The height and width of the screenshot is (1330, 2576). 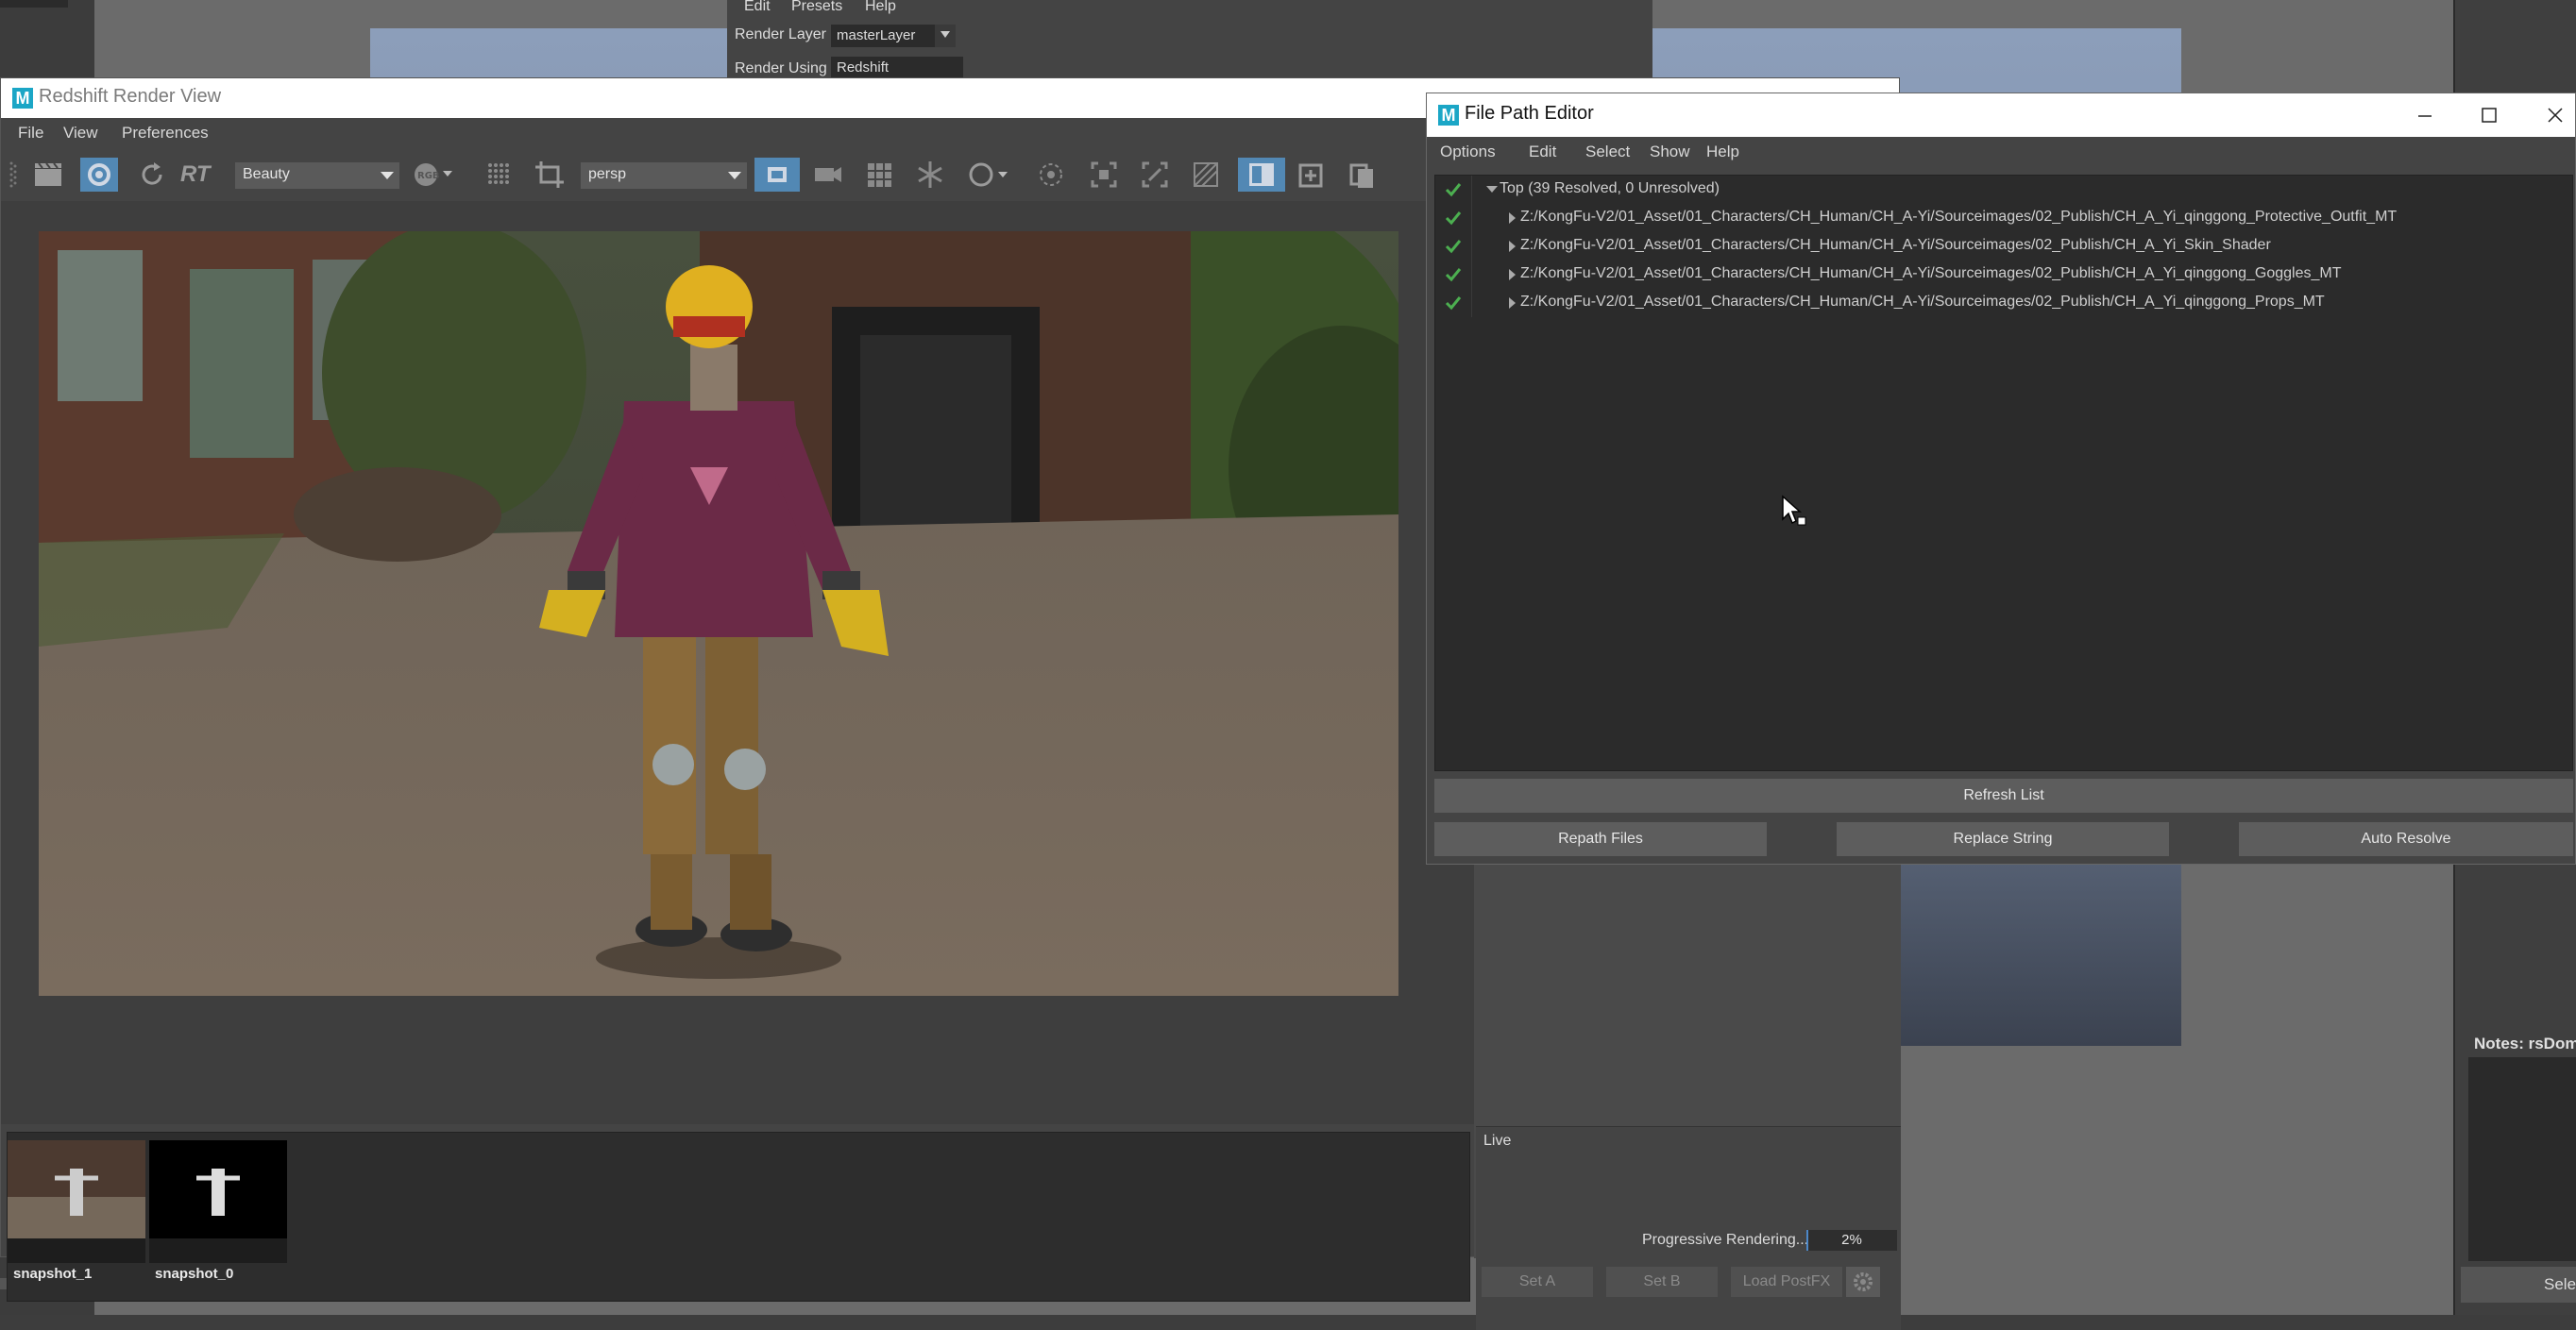 What do you see at coordinates (76, 1211) in the screenshot?
I see `snapshot-thumbnail: snapshot_1` at bounding box center [76, 1211].